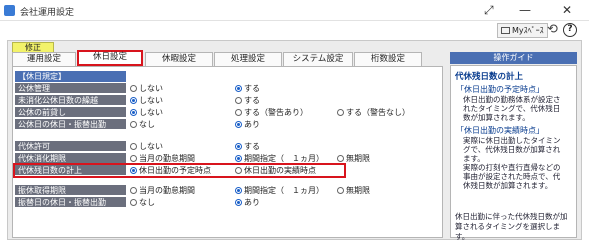  What do you see at coordinates (528, 30) in the screenshot?
I see `myspace-label: Myｽﾍﾟｰｽ` at bounding box center [528, 30].